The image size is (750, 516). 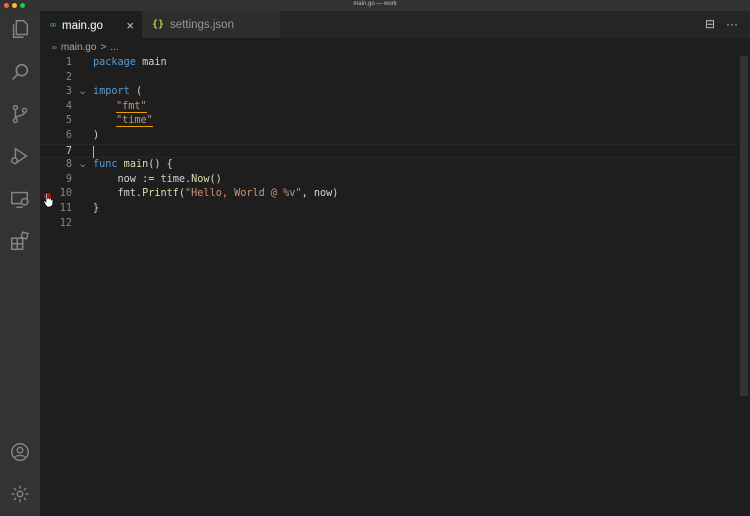 What do you see at coordinates (390, 165) in the screenshot?
I see `code-line: 8 ⌵ func main() {` at bounding box center [390, 165].